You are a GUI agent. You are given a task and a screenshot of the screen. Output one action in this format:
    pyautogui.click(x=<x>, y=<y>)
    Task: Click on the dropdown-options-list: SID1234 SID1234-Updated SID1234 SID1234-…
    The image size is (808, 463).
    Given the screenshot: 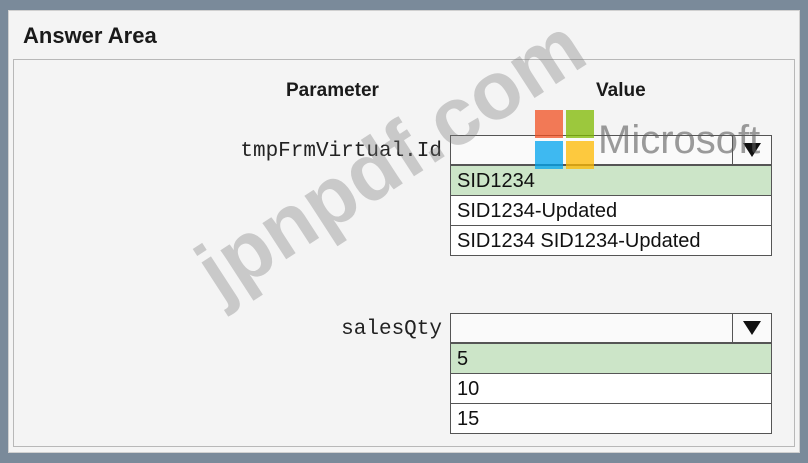 What is the action you would take?
    pyautogui.click(x=611, y=210)
    